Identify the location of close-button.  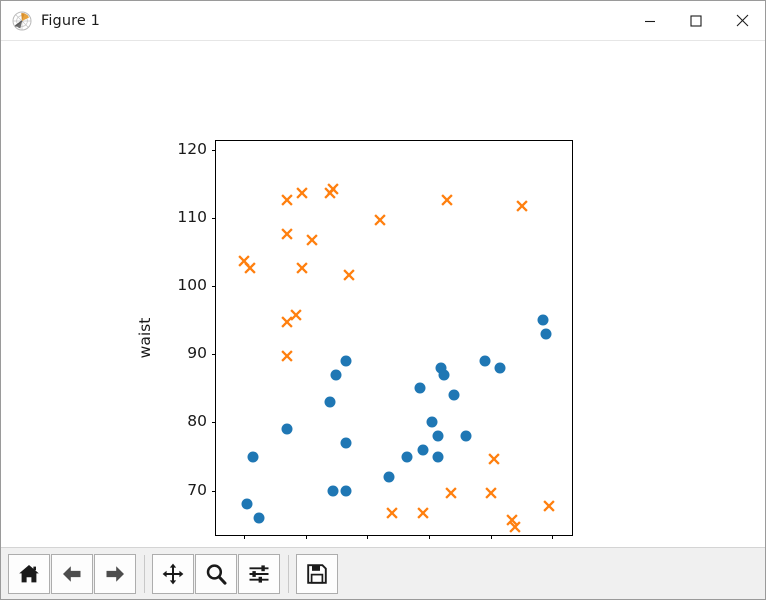
(742, 20).